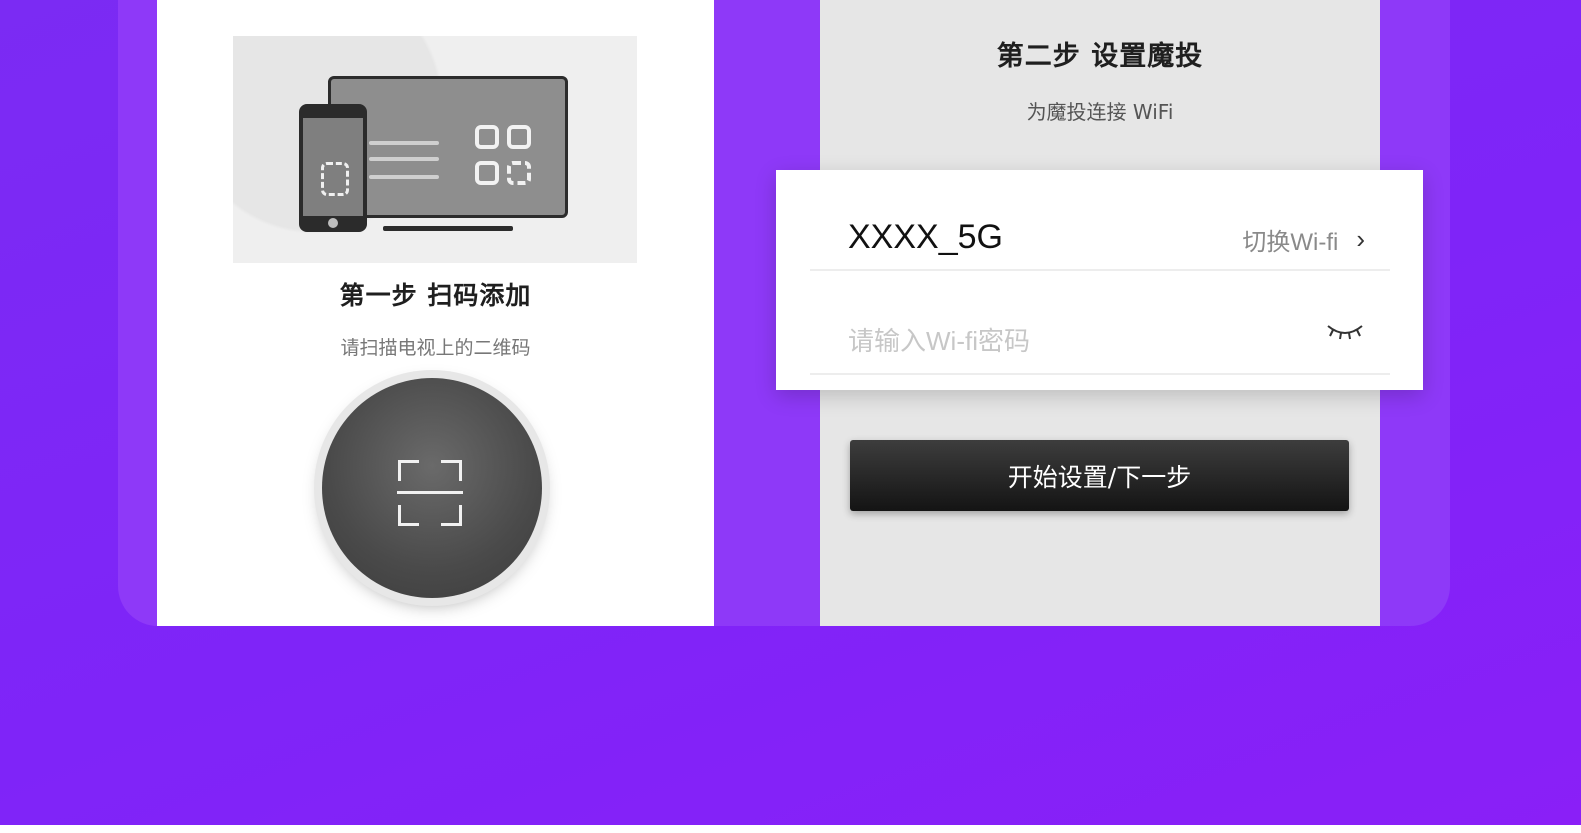 The height and width of the screenshot is (833, 1581). Describe the element at coordinates (1073, 341) in the screenshot. I see `wifi-password-input` at that location.